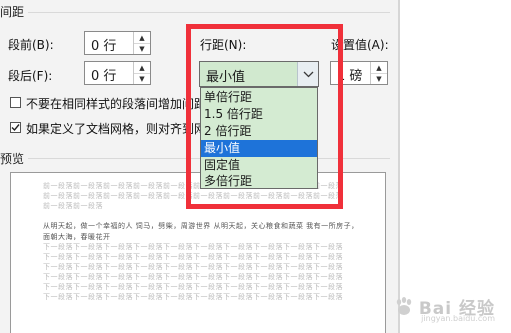 Image resolution: width=511 pixels, height=333 pixels. I want to click on checkmark-icon, so click(15, 128).